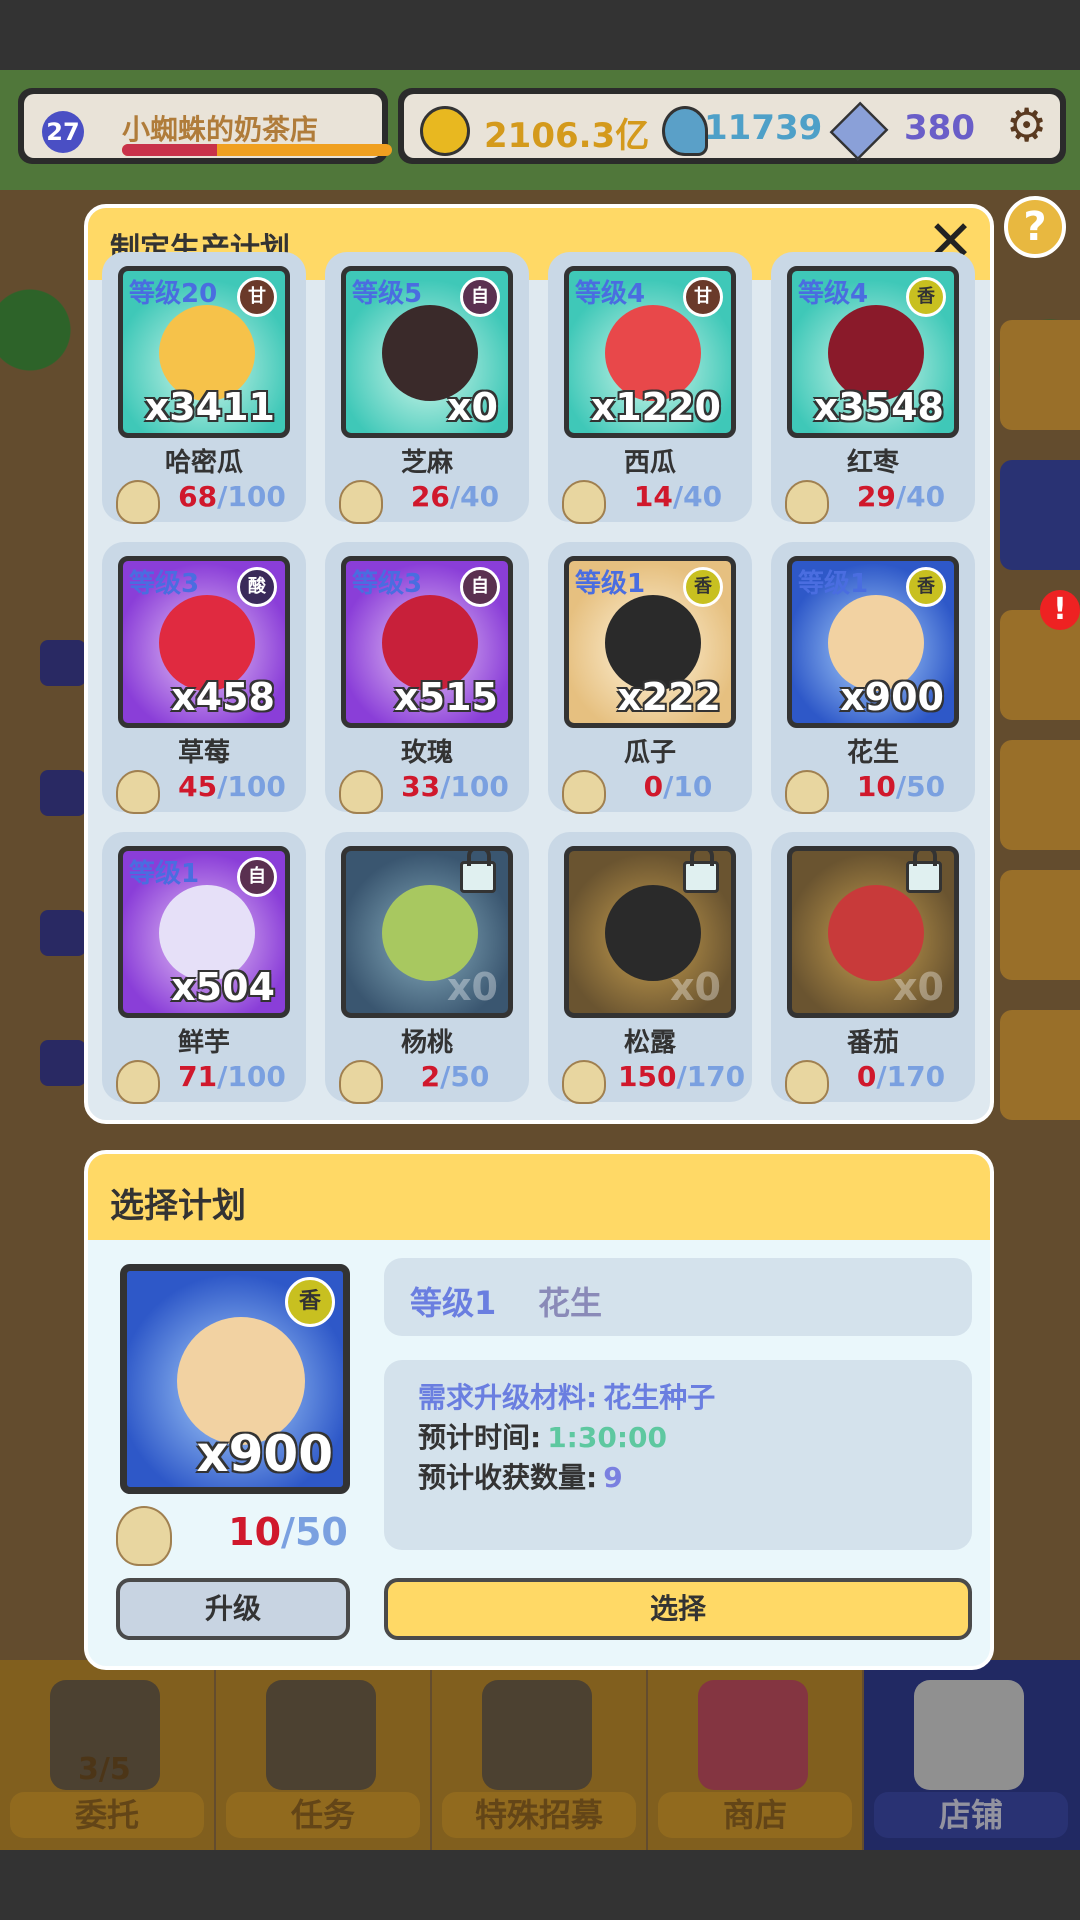 The image size is (1080, 1920). I want to click on help-icon: ?, so click(1035, 227).